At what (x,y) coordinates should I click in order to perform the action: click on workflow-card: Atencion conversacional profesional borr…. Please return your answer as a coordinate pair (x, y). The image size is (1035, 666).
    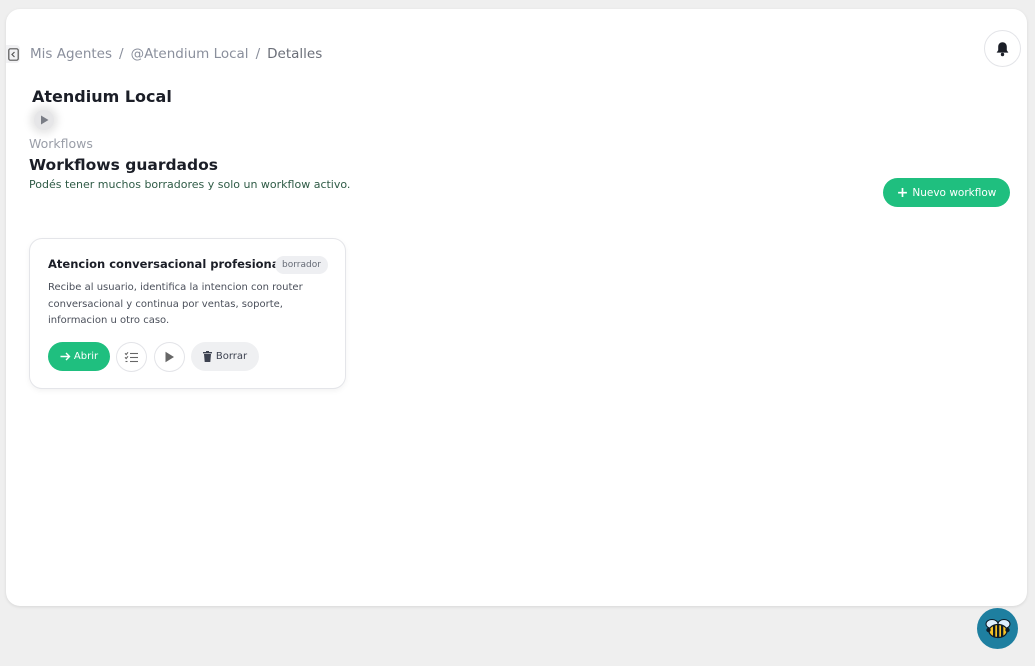
    Looking at the image, I should click on (187, 313).